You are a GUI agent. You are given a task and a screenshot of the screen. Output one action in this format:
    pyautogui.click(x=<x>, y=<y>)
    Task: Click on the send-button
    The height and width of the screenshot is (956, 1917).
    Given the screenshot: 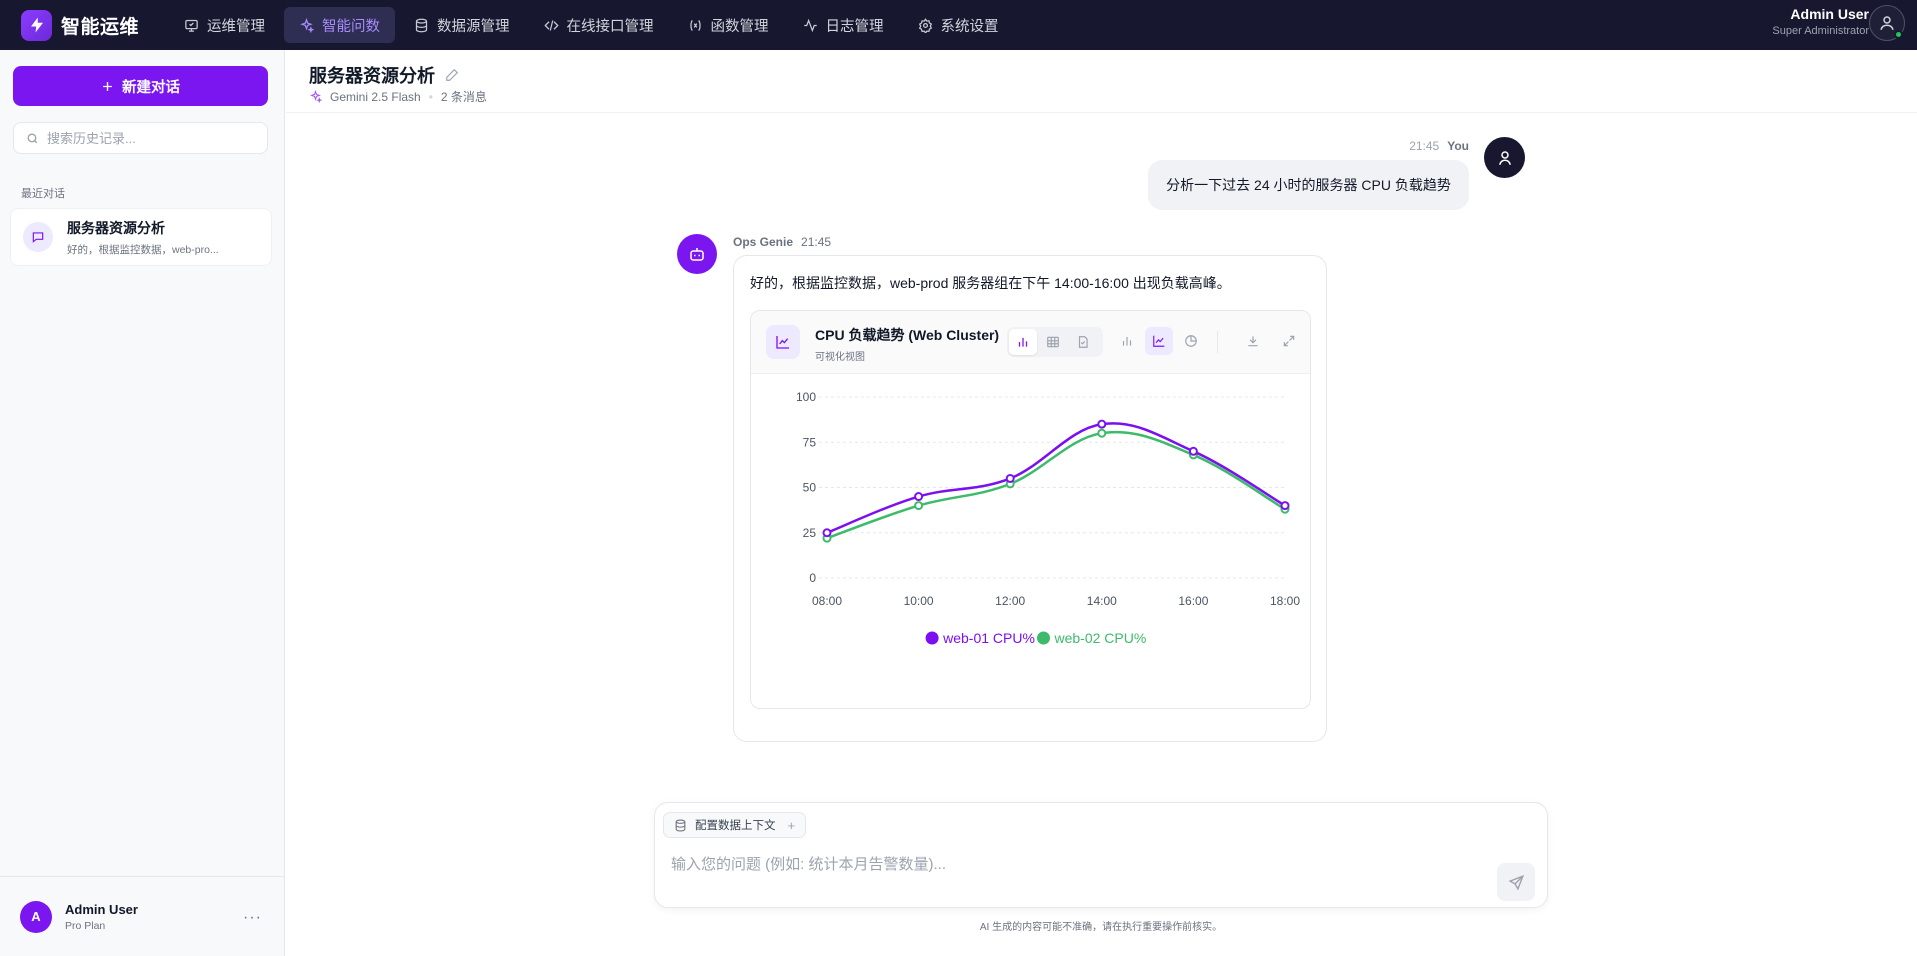 What is the action you would take?
    pyautogui.click(x=1516, y=882)
    